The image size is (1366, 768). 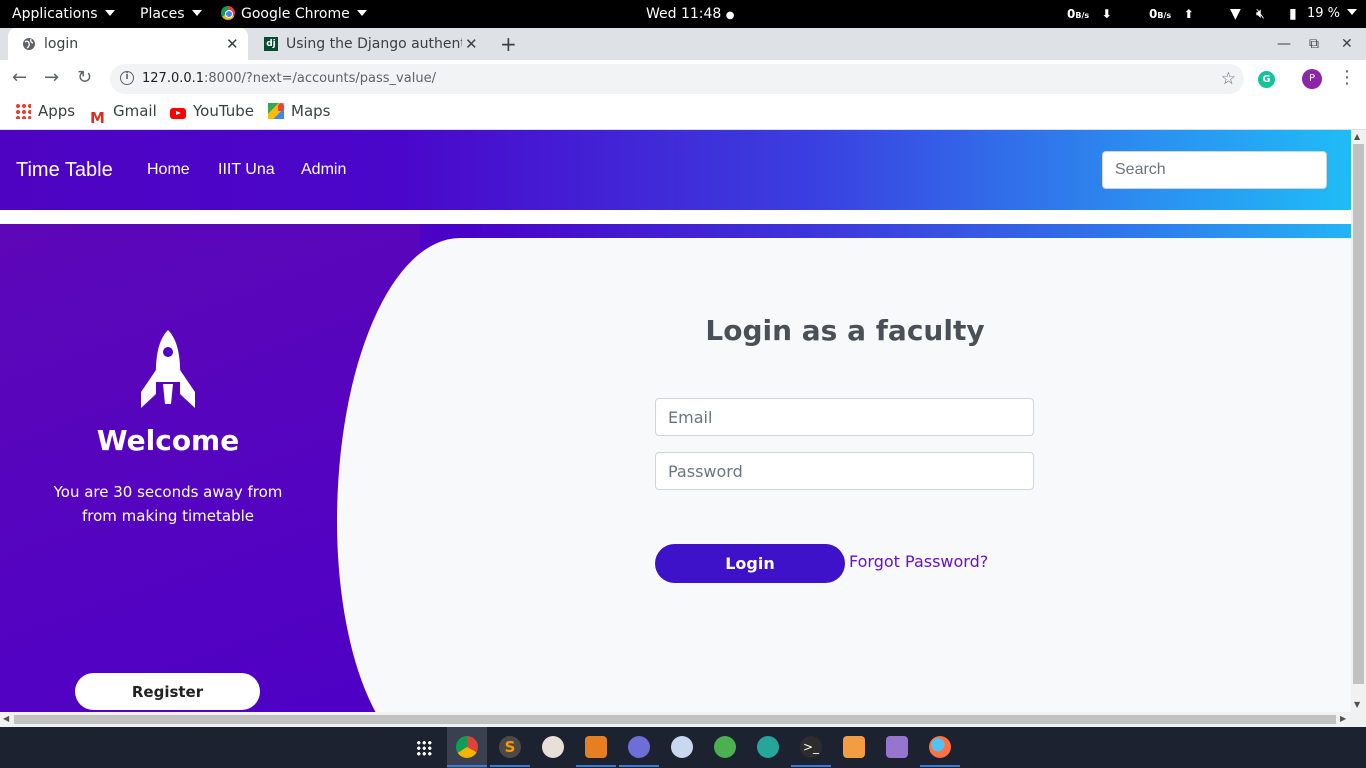 I want to click on scroll-down-icon: ▼, so click(x=1357, y=704).